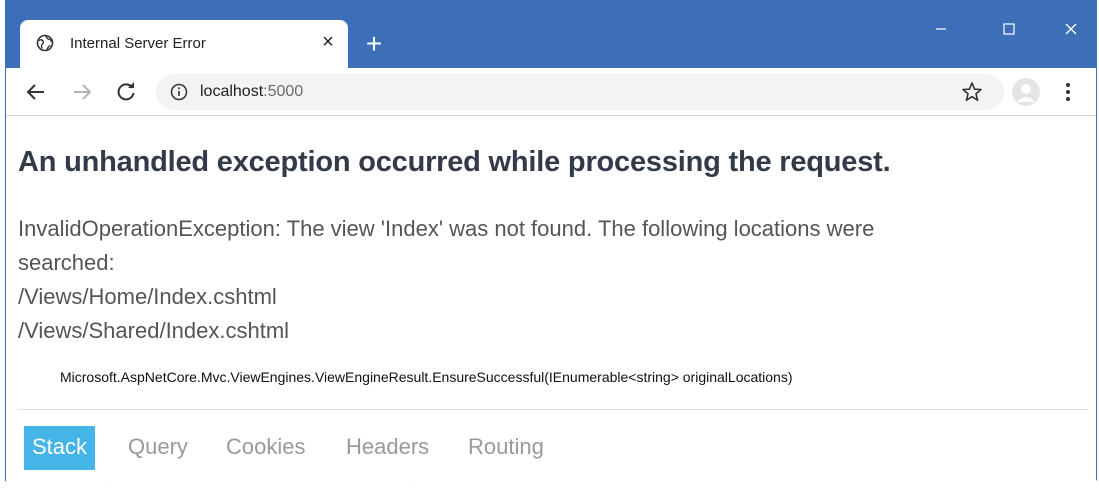 The height and width of the screenshot is (502, 1099). I want to click on kebab-menu-icon, so click(1068, 92).